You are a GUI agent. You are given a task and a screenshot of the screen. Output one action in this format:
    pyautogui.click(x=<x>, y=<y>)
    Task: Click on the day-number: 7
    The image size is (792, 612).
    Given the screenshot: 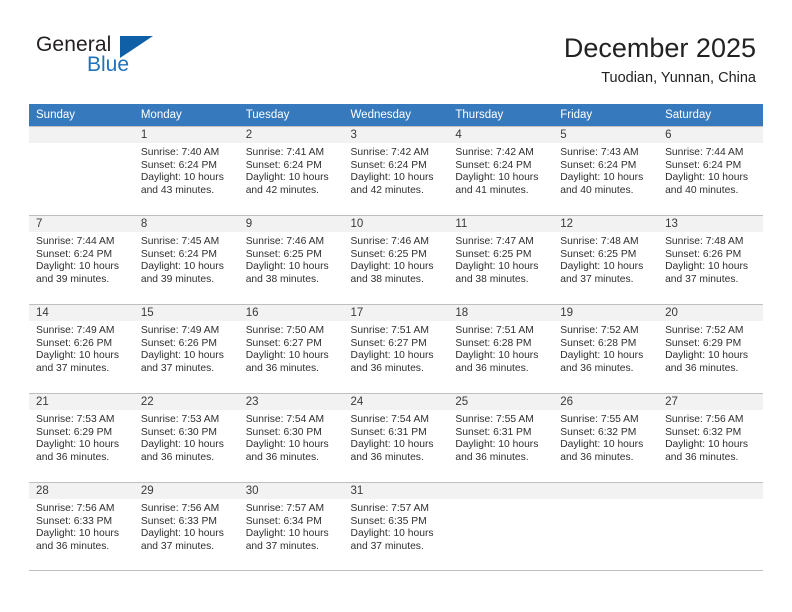 What is the action you would take?
    pyautogui.click(x=81, y=223)
    